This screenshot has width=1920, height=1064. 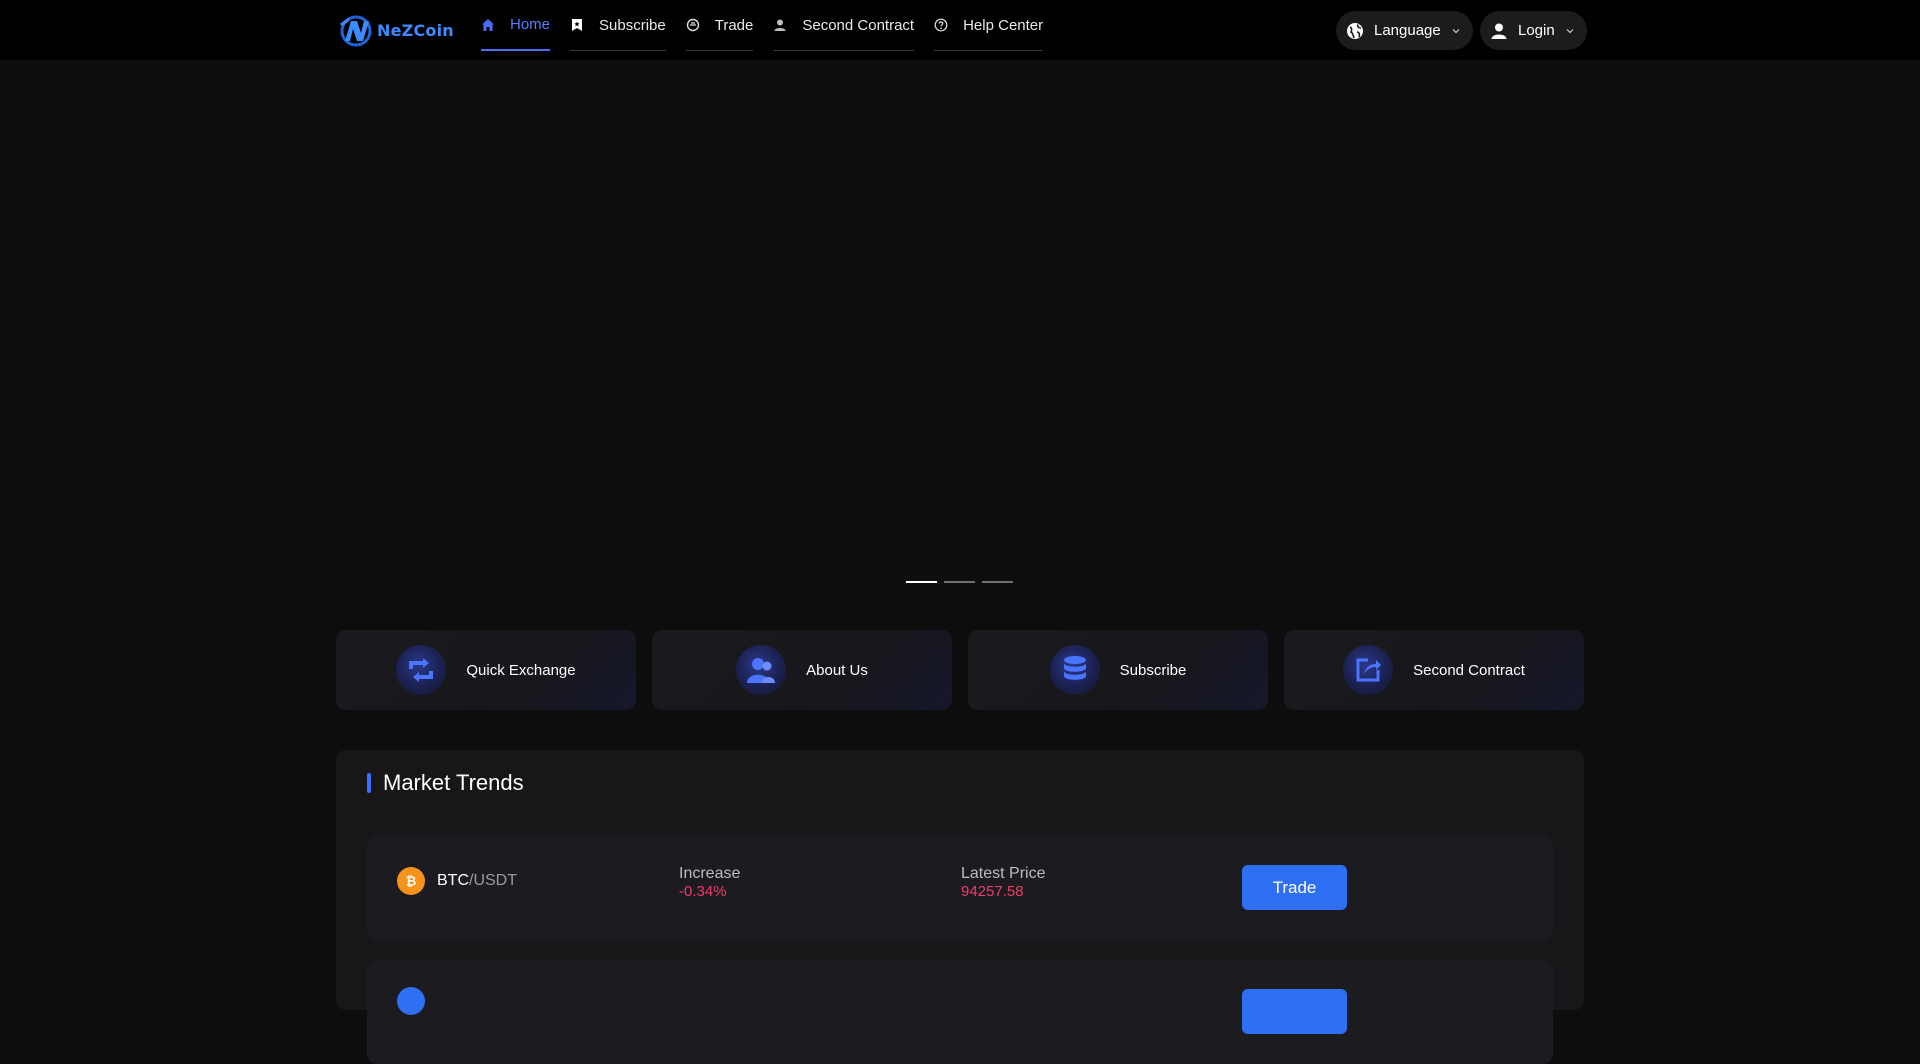 I want to click on price-stat: Latest Price 94257.58, so click(x=1003, y=883).